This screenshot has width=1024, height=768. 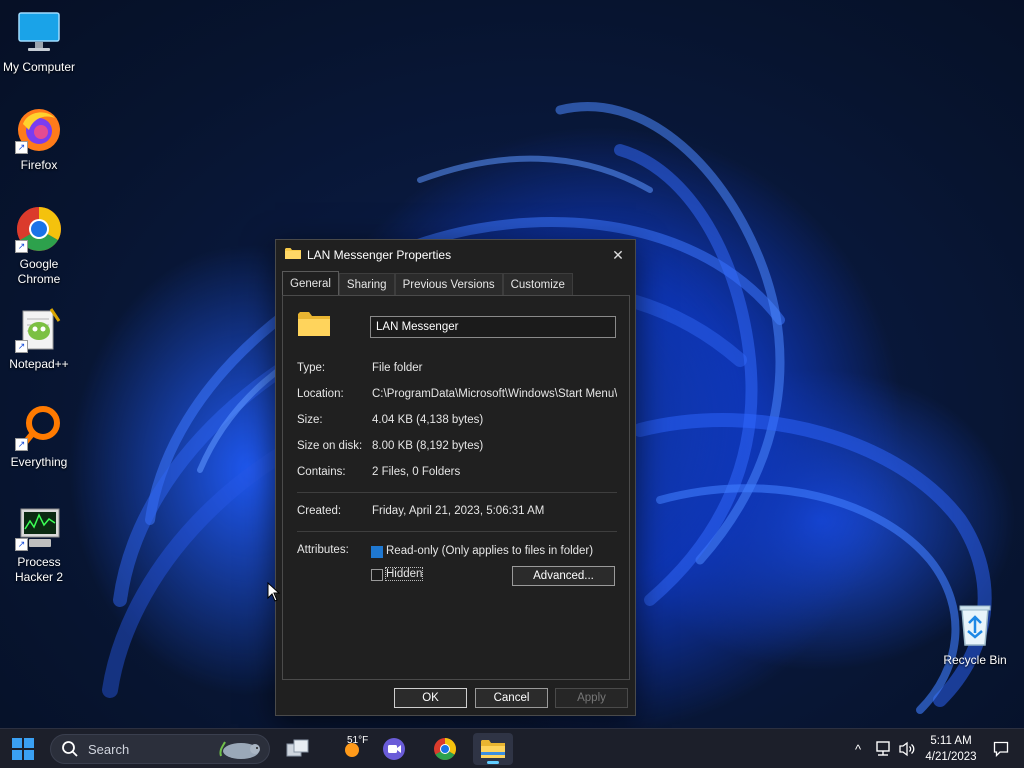 What do you see at coordinates (537, 284) in the screenshot?
I see `tab-customize: Customize` at bounding box center [537, 284].